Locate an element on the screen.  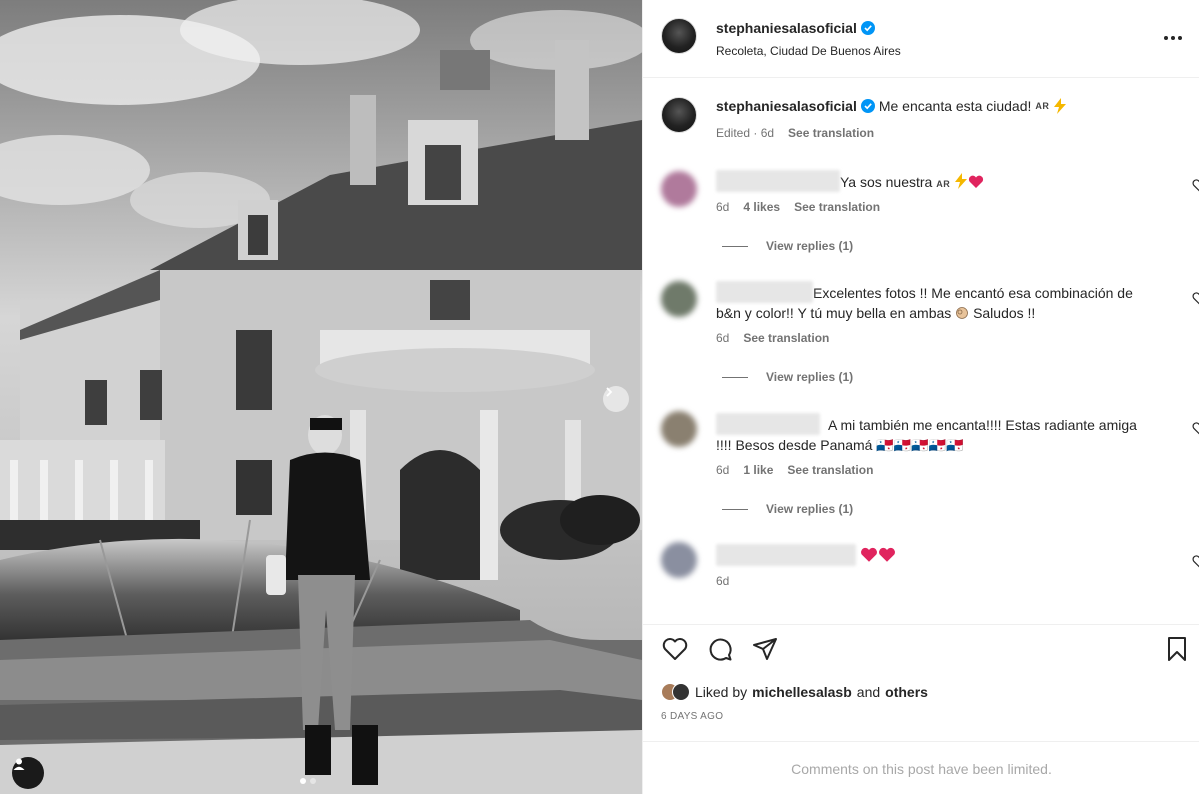
next-photo-button is located at coordinates (616, 399).